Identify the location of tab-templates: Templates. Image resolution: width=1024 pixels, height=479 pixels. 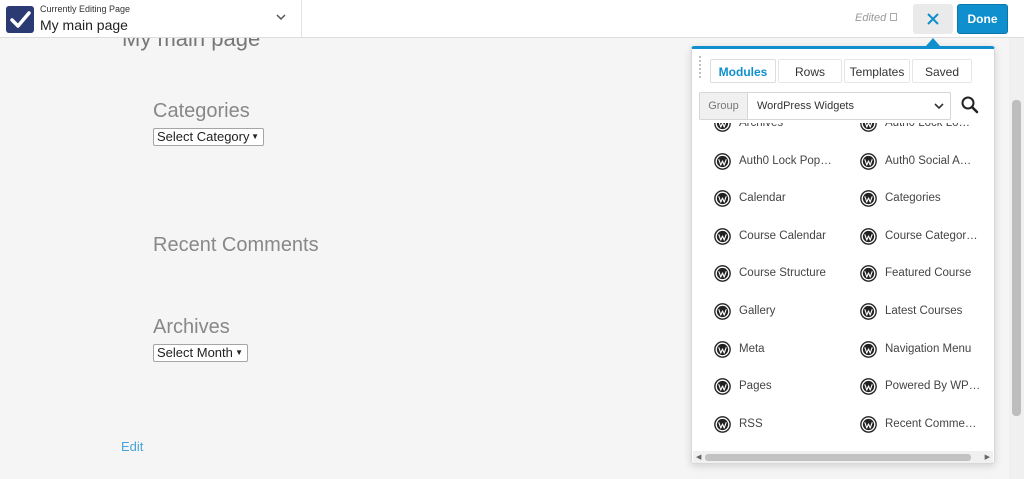
(877, 71).